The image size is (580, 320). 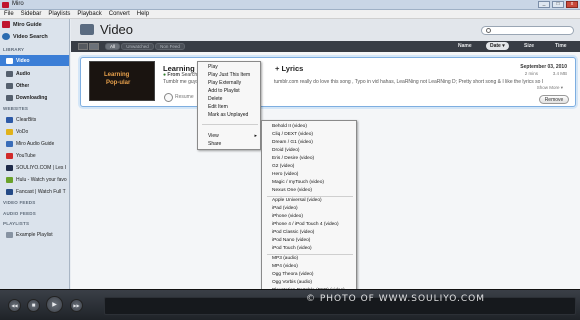 I want to click on show-more-link: Show More ▾, so click(x=550, y=88).